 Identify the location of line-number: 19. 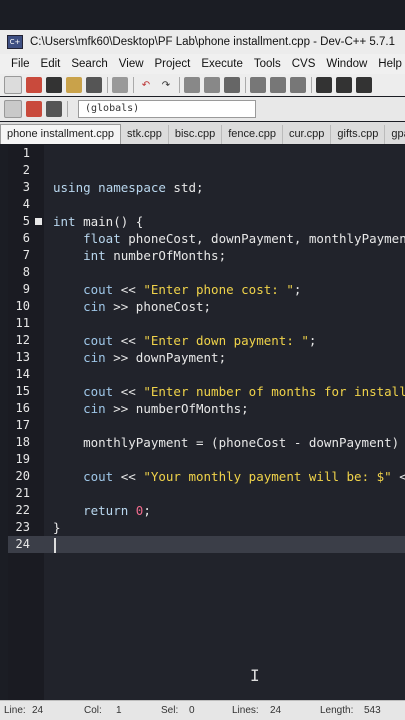
(22, 459).